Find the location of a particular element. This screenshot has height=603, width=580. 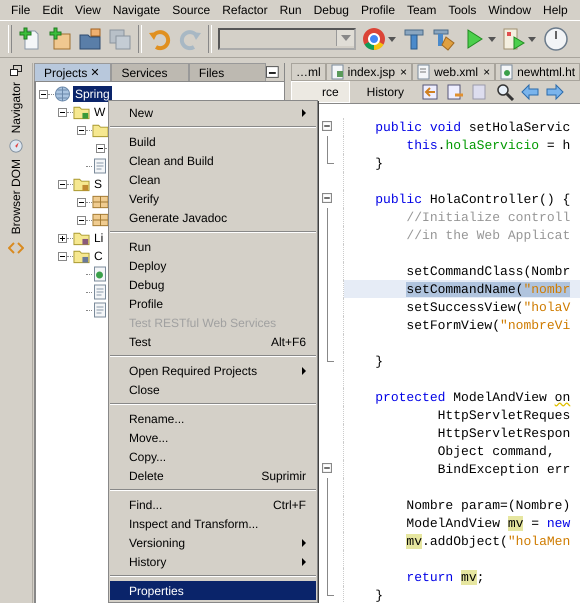

menu-item: Help is located at coordinates (555, 10).